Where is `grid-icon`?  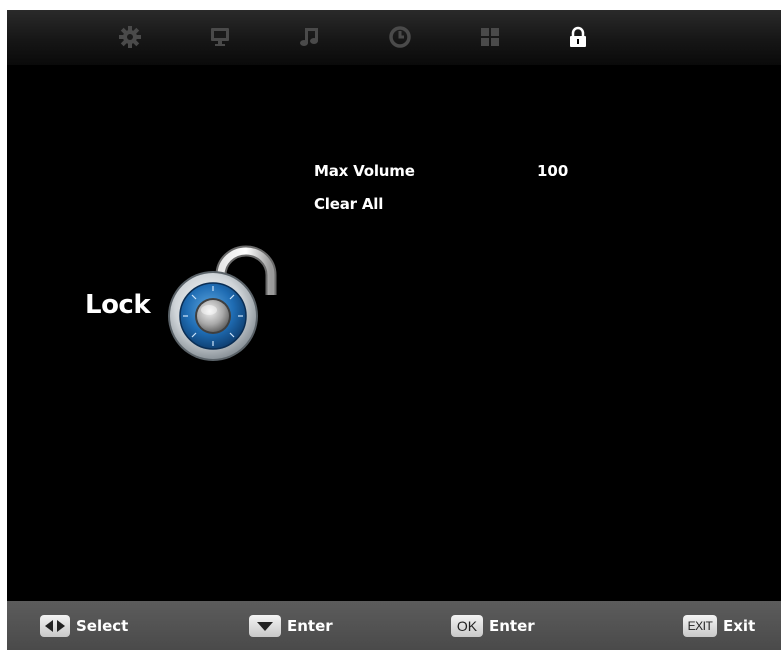 grid-icon is located at coordinates (490, 37).